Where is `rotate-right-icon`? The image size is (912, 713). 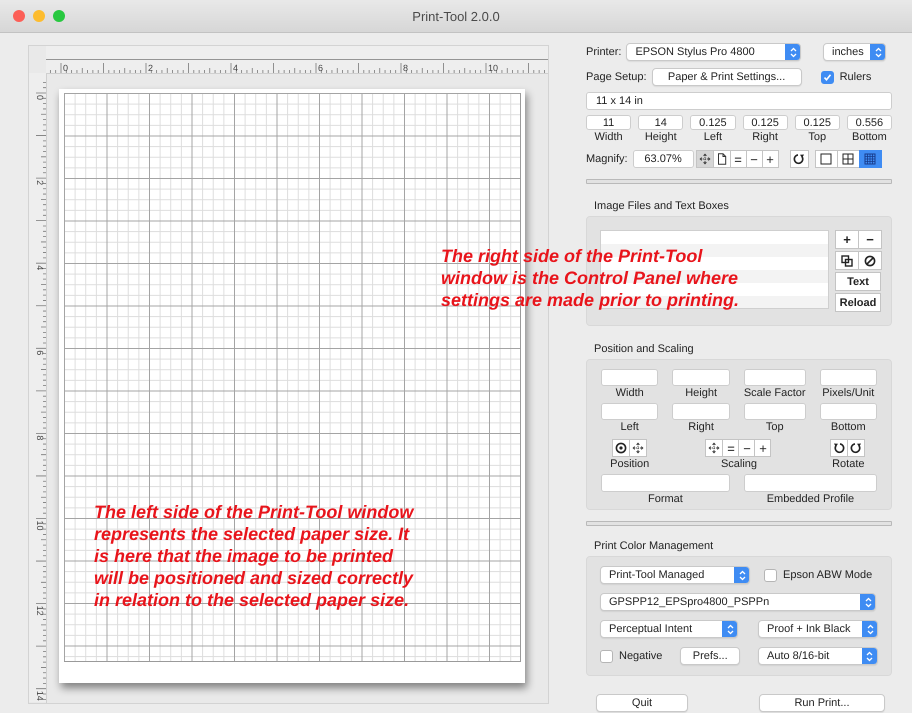 rotate-right-icon is located at coordinates (856, 448).